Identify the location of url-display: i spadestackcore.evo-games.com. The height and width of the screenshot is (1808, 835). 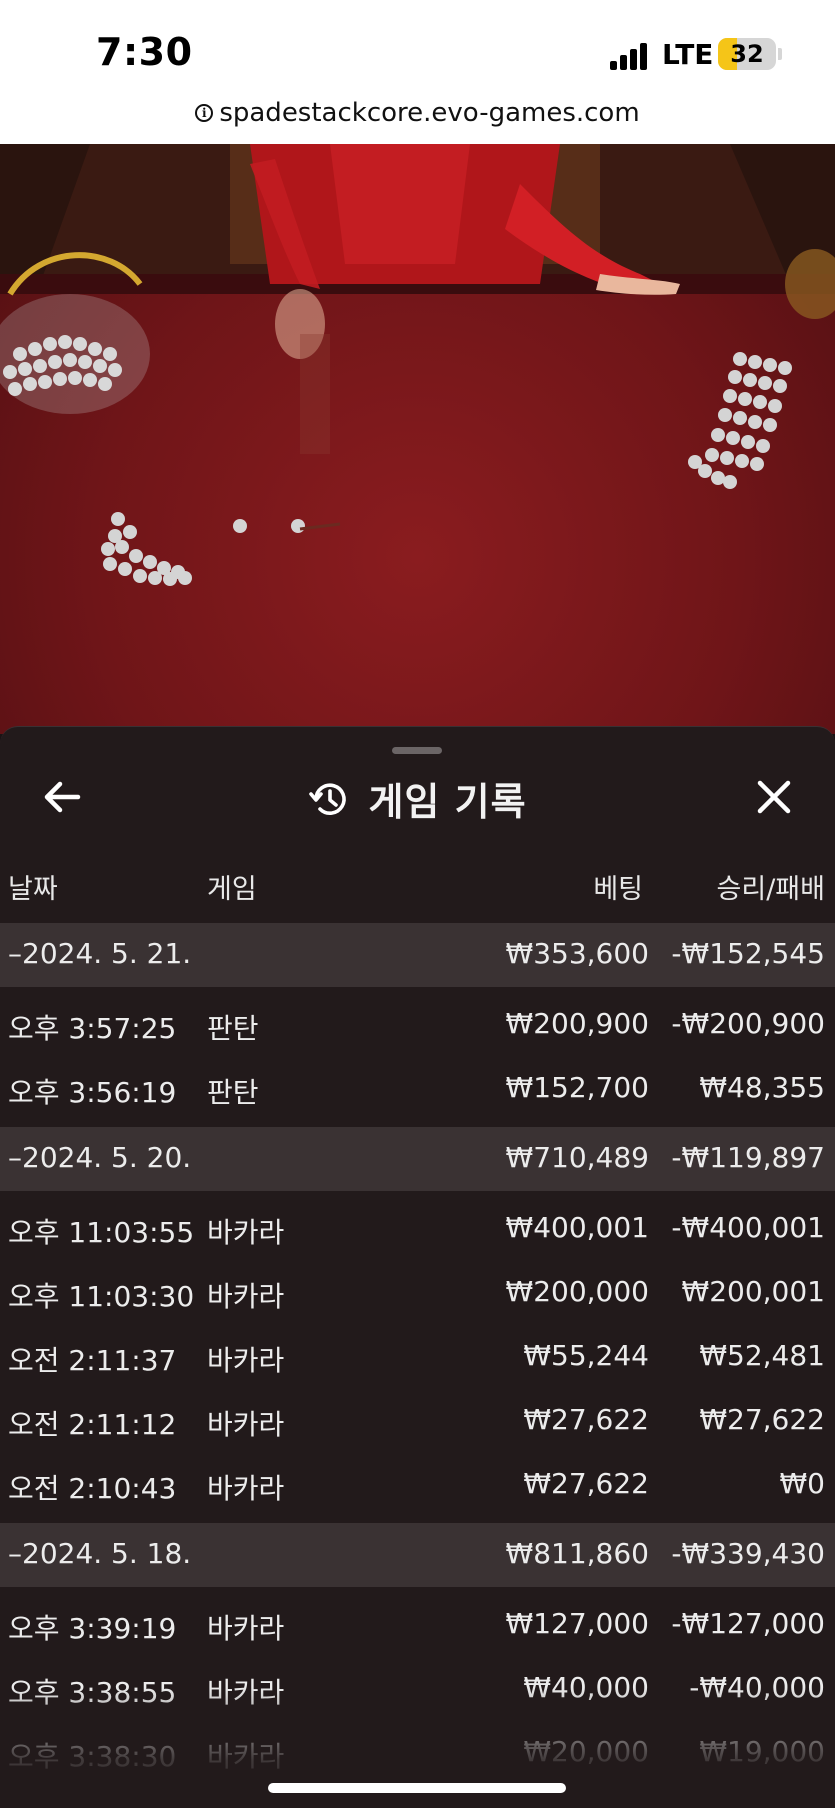
(417, 113).